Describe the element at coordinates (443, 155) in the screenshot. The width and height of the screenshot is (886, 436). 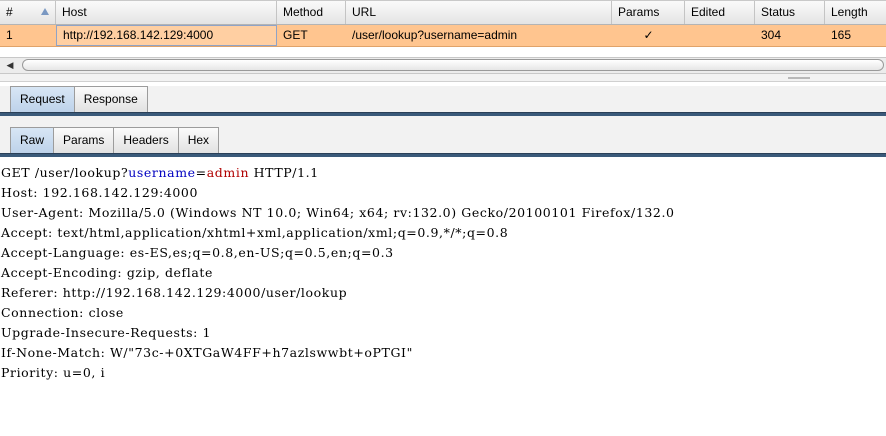
I see `tab-strip-border` at that location.